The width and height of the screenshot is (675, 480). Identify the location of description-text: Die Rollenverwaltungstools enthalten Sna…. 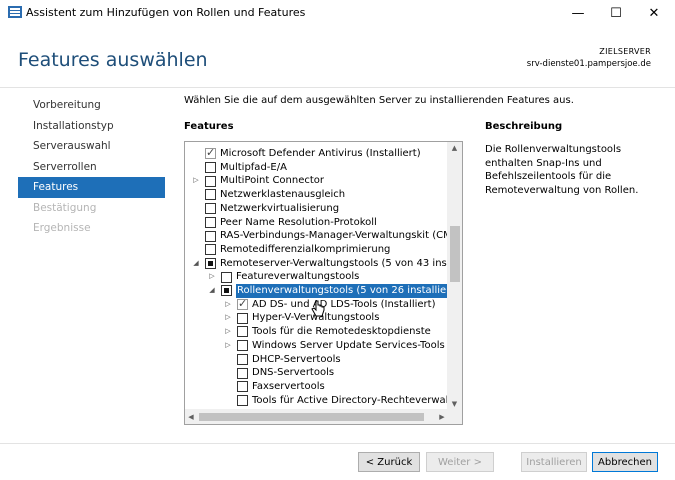
(562, 170).